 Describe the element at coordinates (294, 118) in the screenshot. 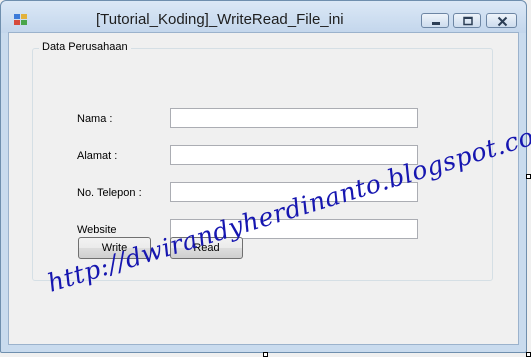

I see `nama-input` at that location.